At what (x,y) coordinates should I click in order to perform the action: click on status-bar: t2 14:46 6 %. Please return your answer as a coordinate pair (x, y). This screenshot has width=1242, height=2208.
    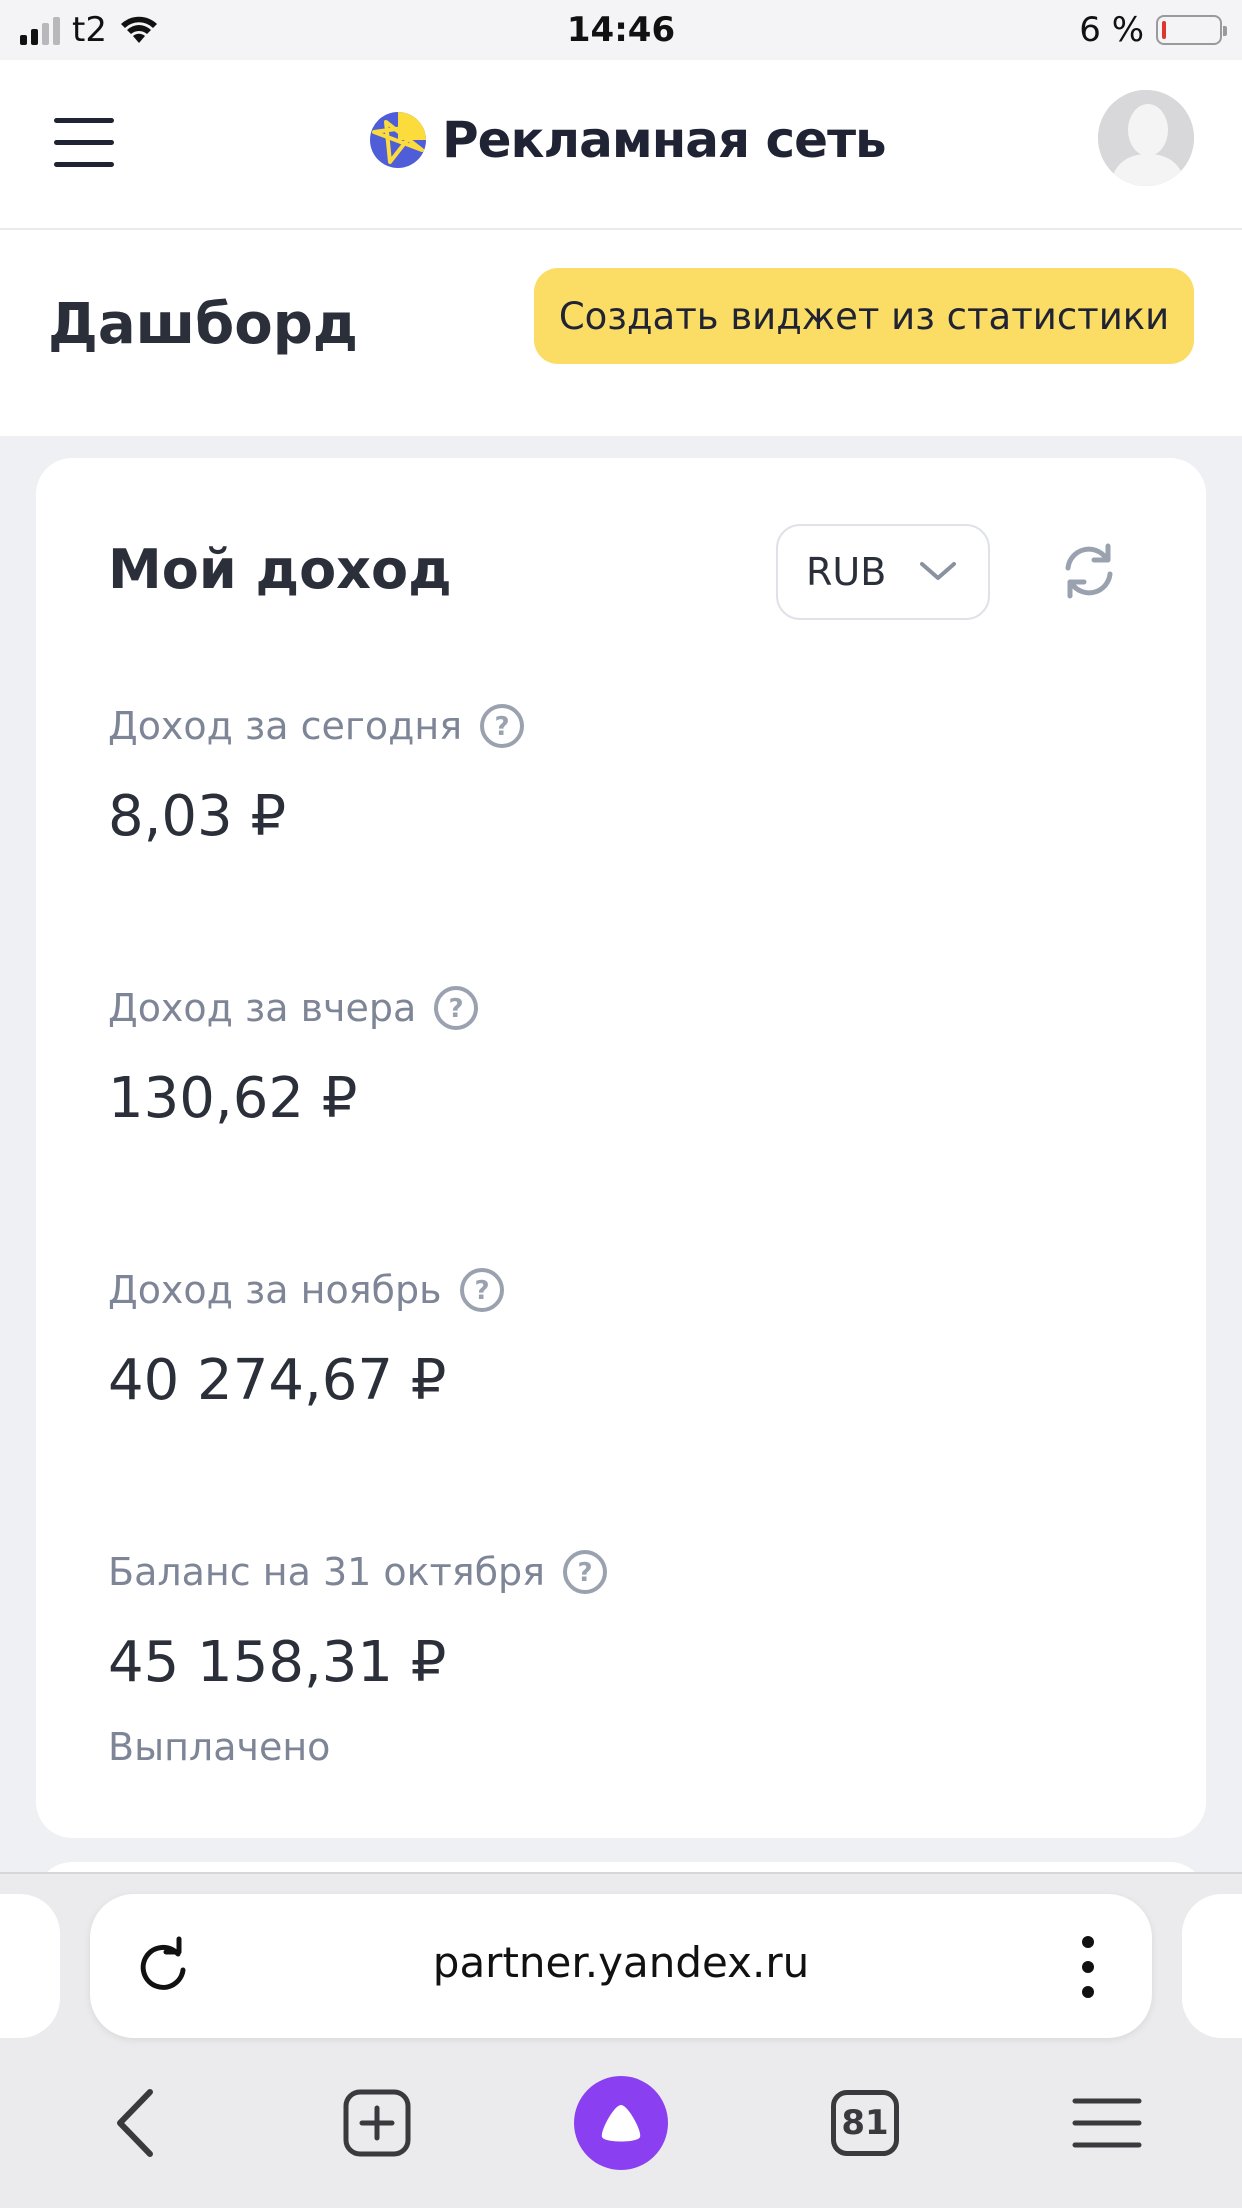
    Looking at the image, I should click on (621, 30).